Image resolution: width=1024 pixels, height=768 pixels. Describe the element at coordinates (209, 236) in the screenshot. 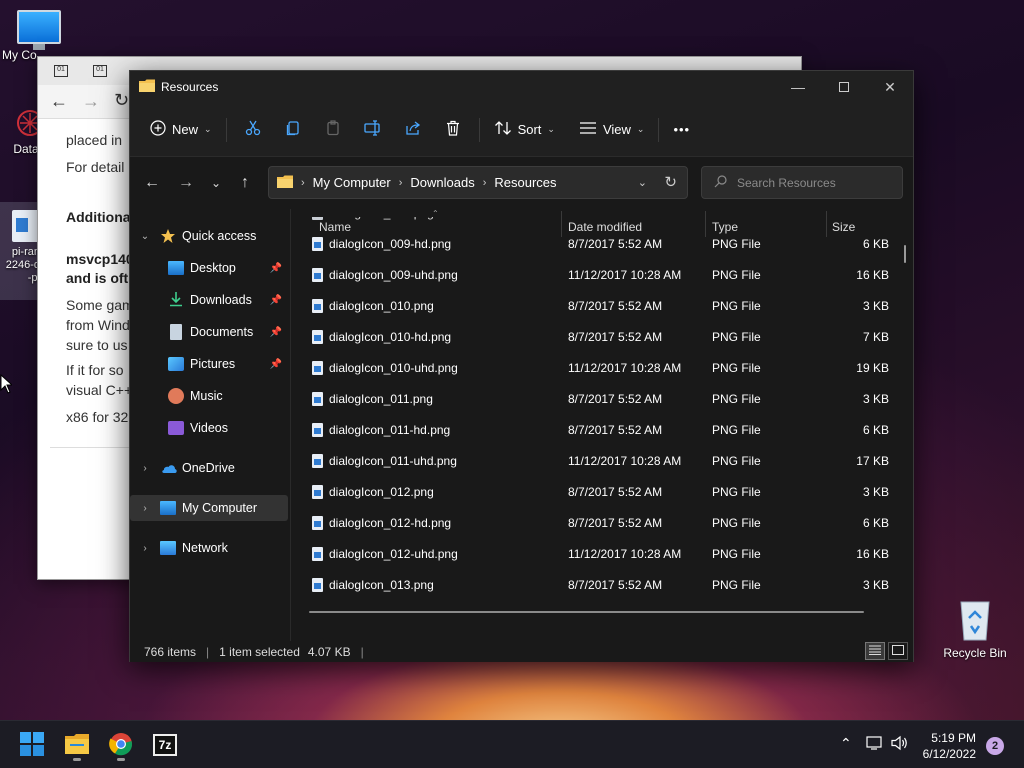

I see `nav-quick-access: ⌄ Quick access` at that location.